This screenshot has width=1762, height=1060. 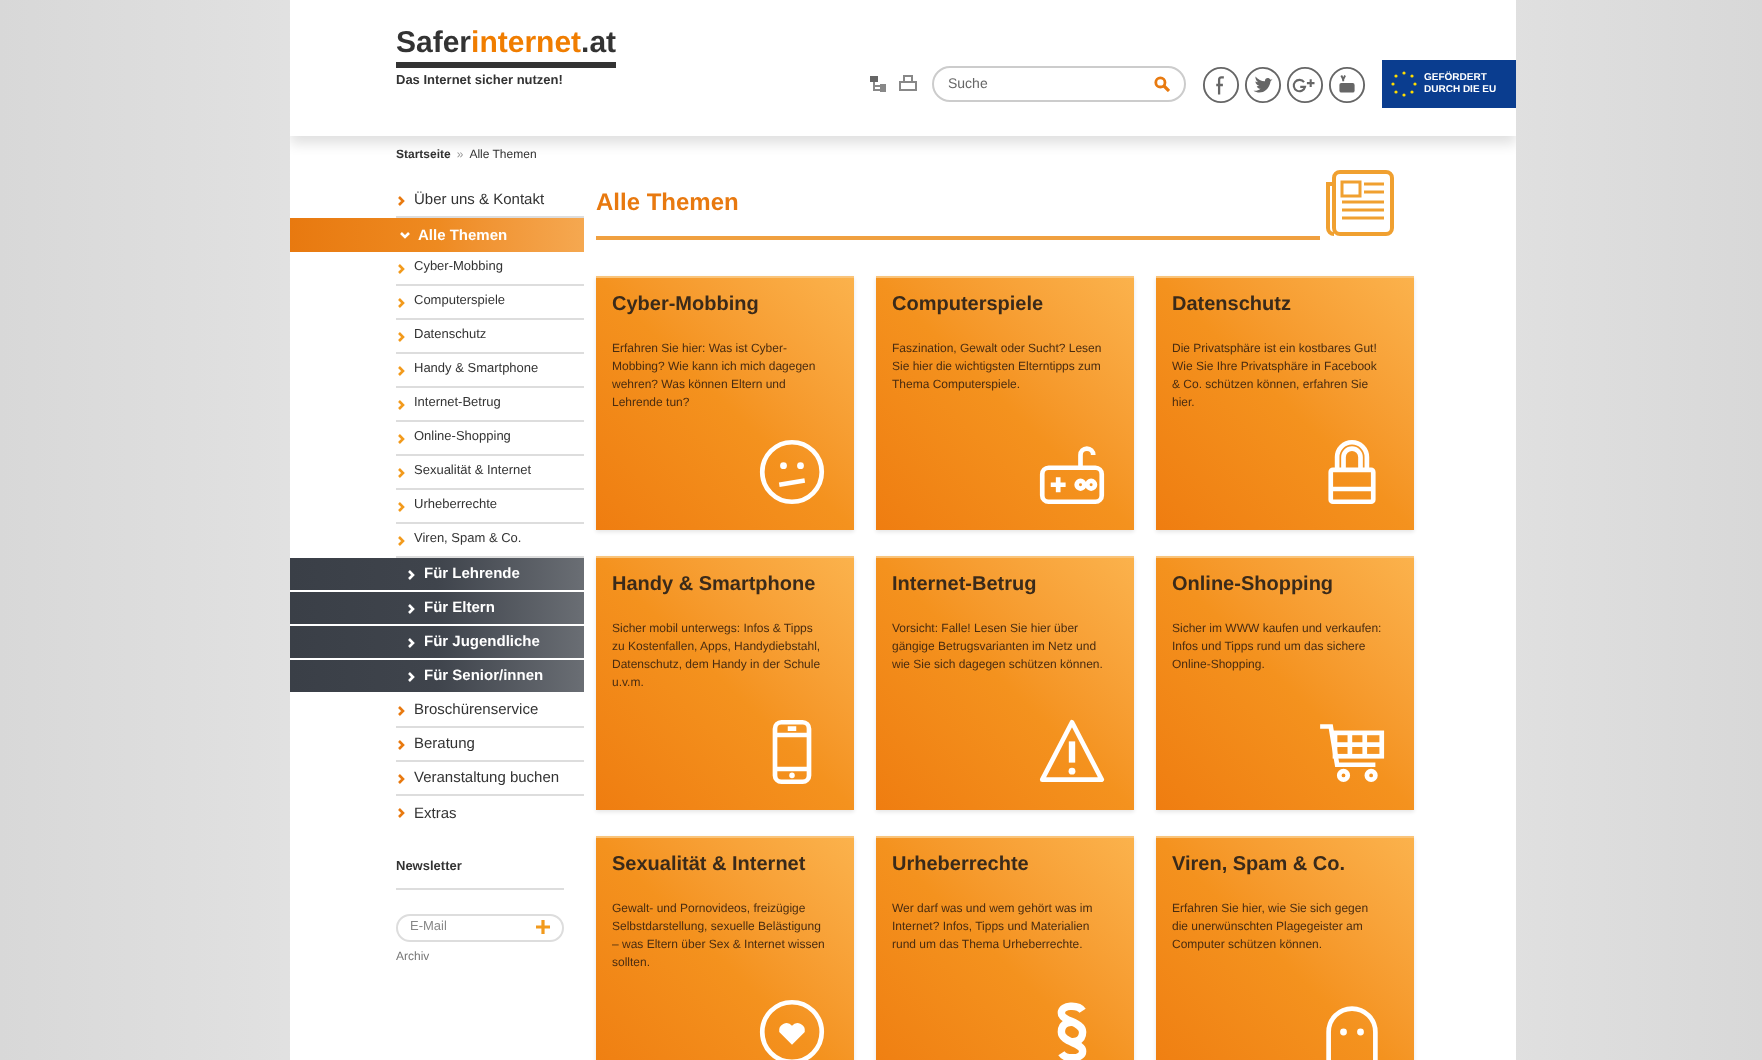 I want to click on sitemap-icon, so click(x=878, y=84).